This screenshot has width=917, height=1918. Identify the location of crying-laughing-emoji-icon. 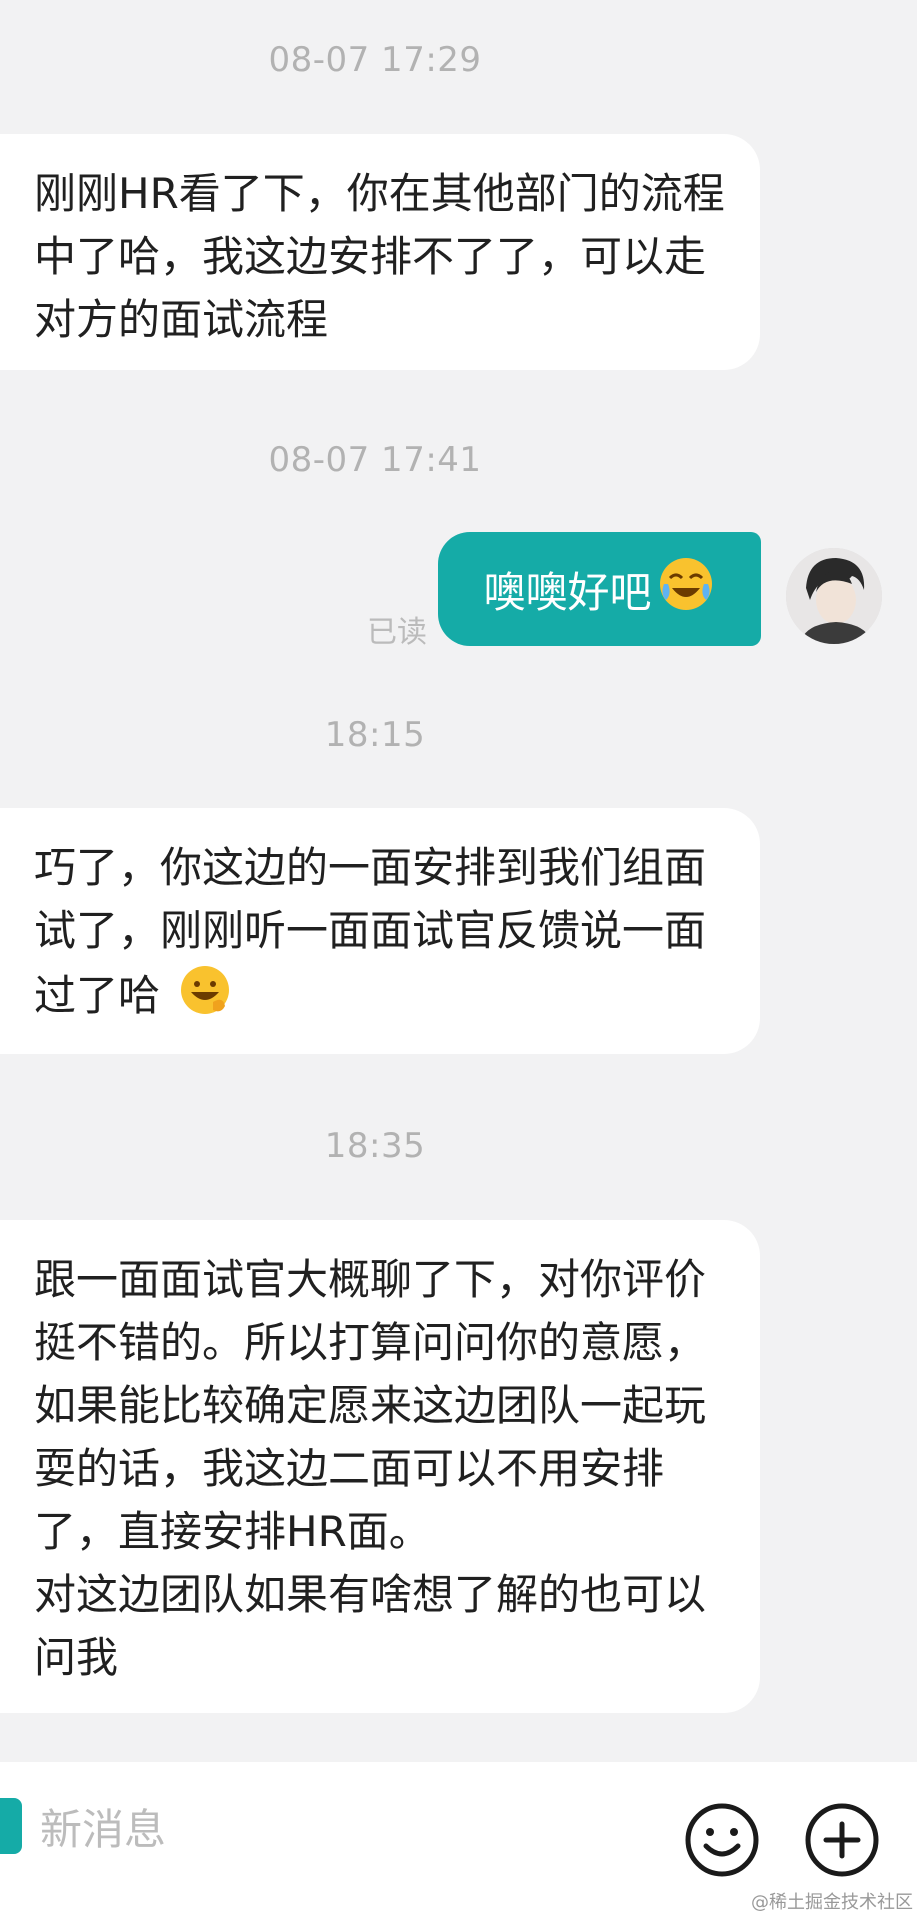
(686, 589).